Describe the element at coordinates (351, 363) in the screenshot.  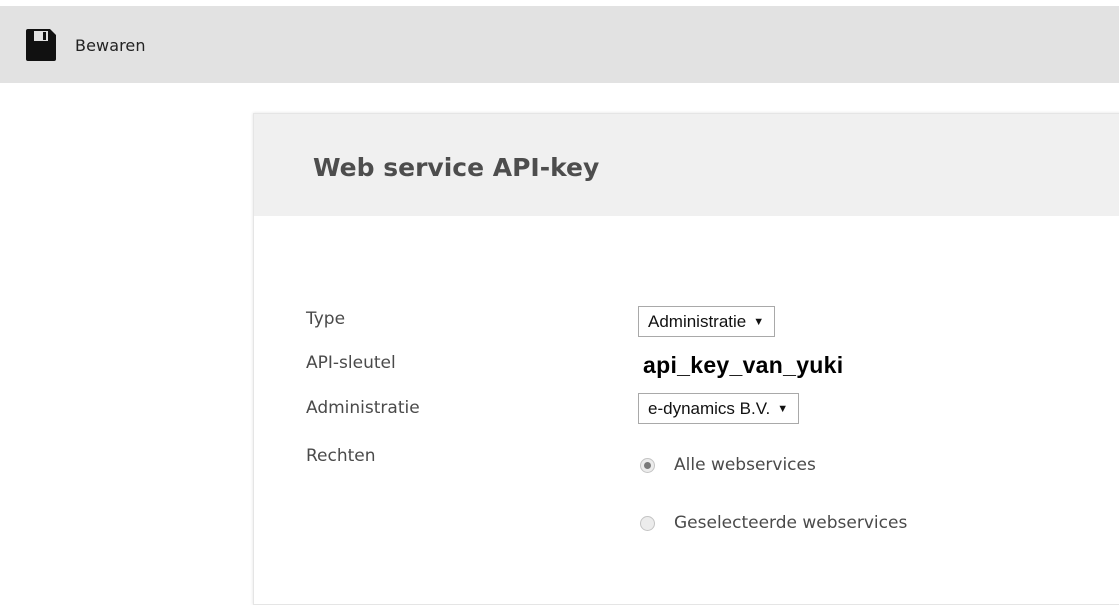
I see `api-key-label: API-sleutel` at that location.